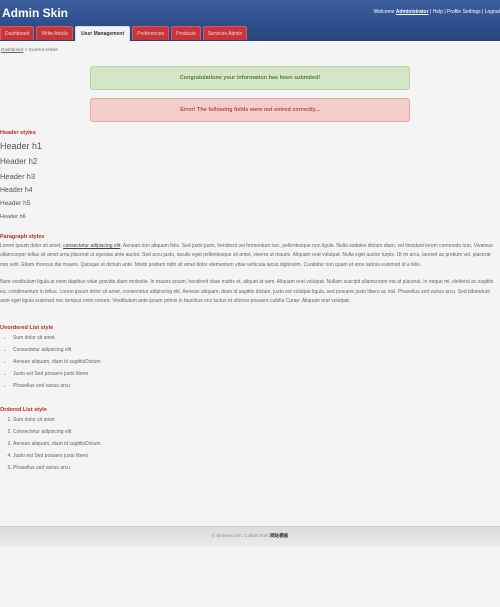 The width and height of the screenshot is (500, 607). What do you see at coordinates (19, 161) in the screenshot?
I see `heading-h2: Header h2` at bounding box center [19, 161].